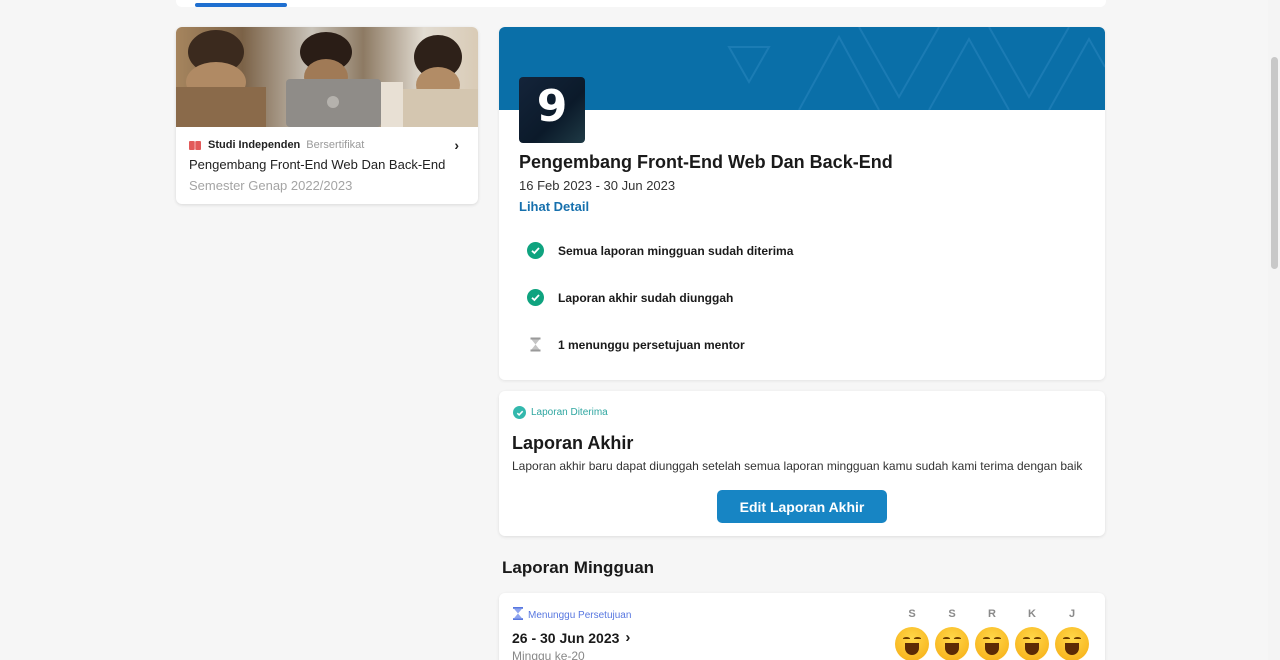 The height and width of the screenshot is (660, 1280). Describe the element at coordinates (1274, 330) in the screenshot. I see `scrollbar` at that location.